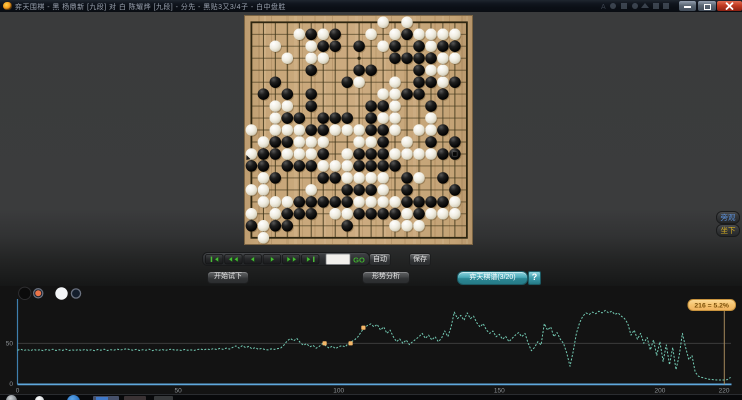 This screenshot has width=742, height=400. Describe the element at coordinates (10, 344) in the screenshot. I see `svg-text: 50` at that location.